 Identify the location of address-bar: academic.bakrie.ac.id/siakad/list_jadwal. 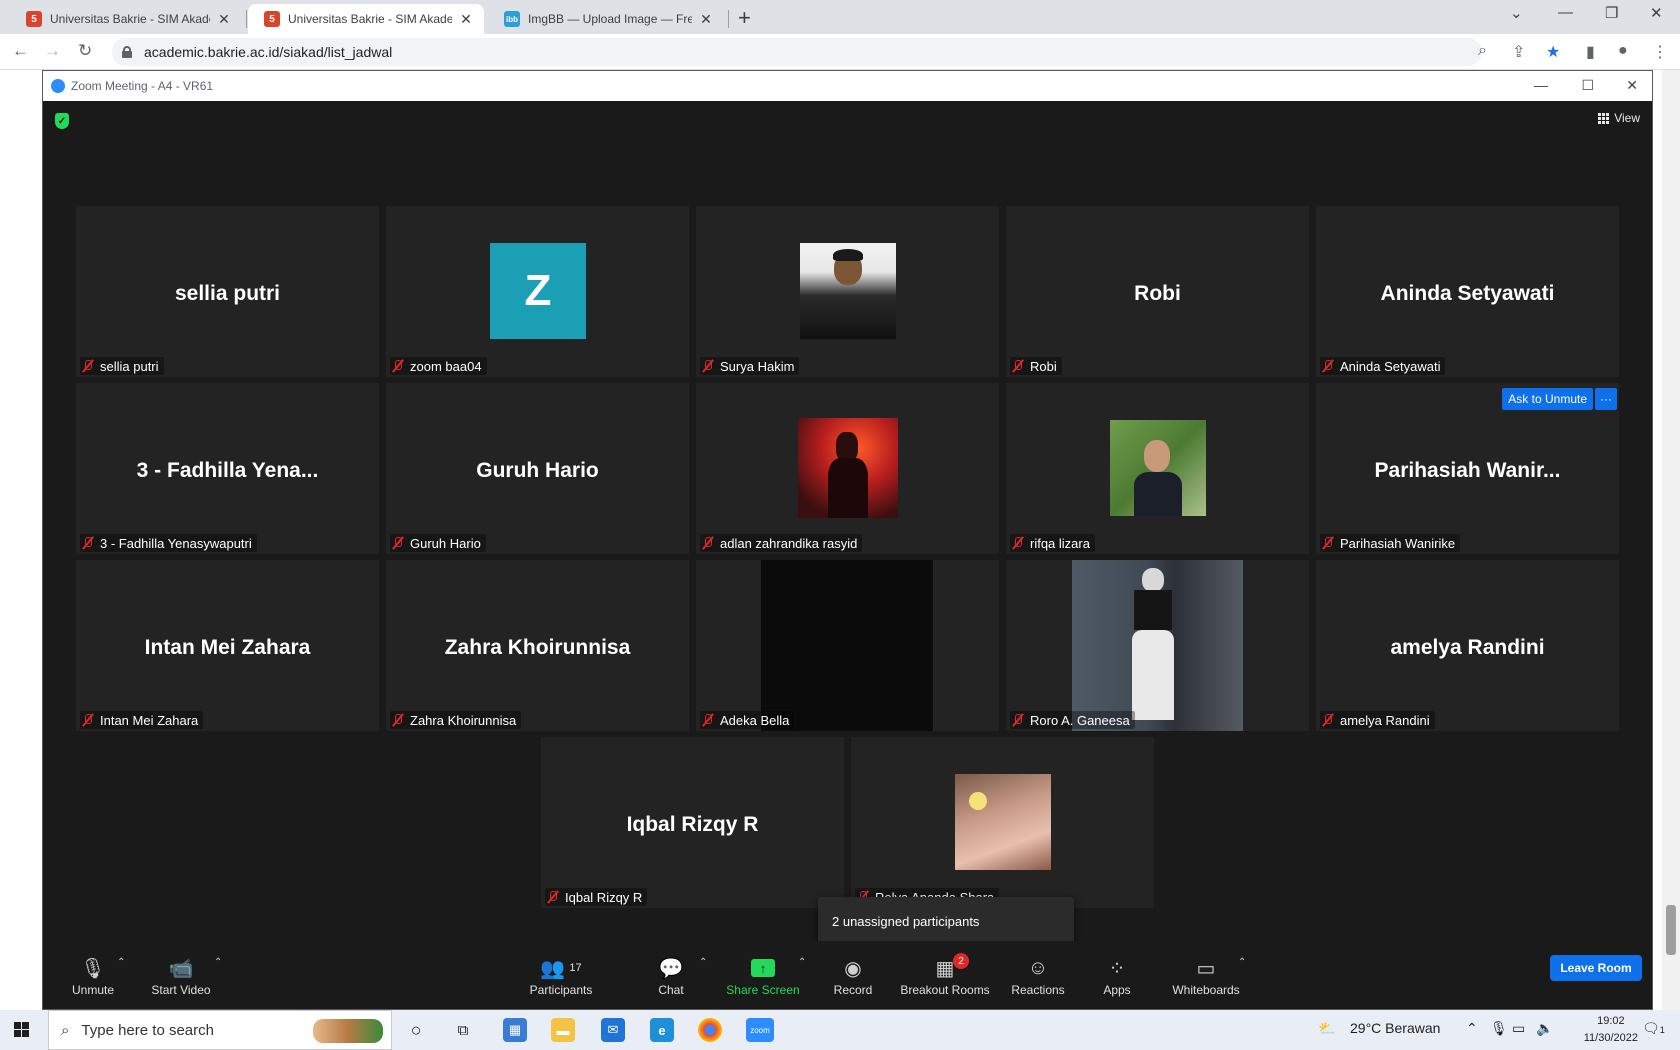
(797, 52).